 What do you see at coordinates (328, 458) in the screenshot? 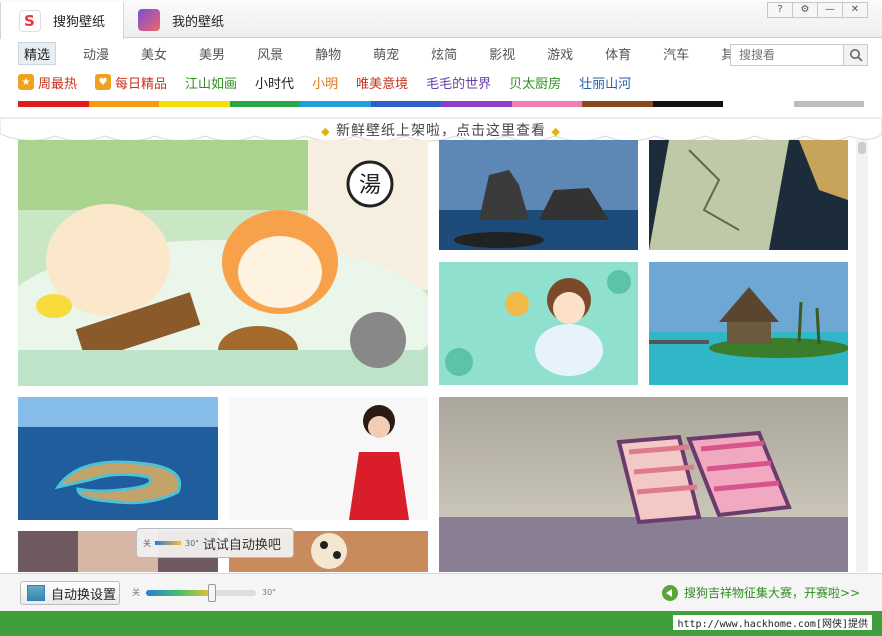
I see `wallpaper-thumb-red-dress-model` at bounding box center [328, 458].